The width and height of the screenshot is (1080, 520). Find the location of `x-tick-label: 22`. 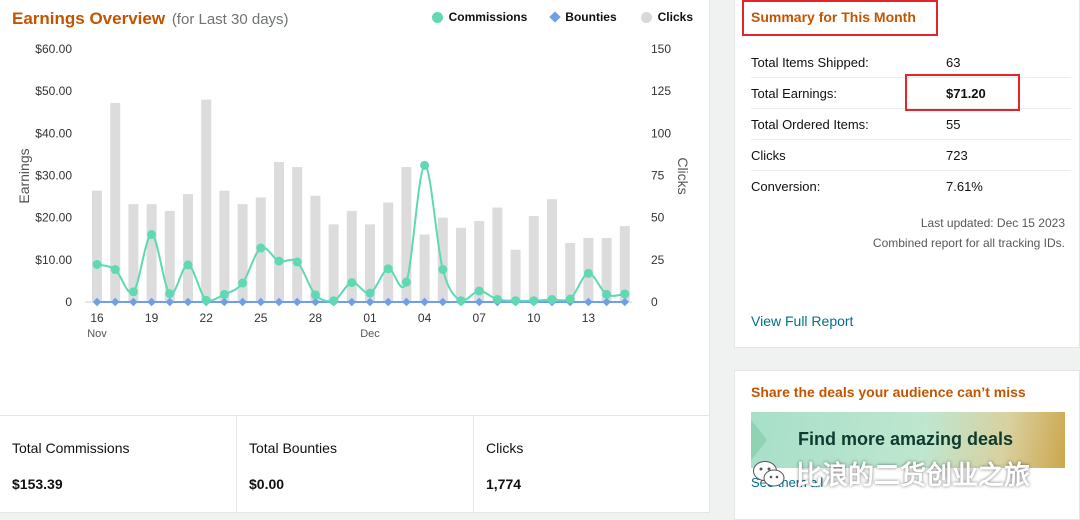

x-tick-label: 22 is located at coordinates (207, 318).